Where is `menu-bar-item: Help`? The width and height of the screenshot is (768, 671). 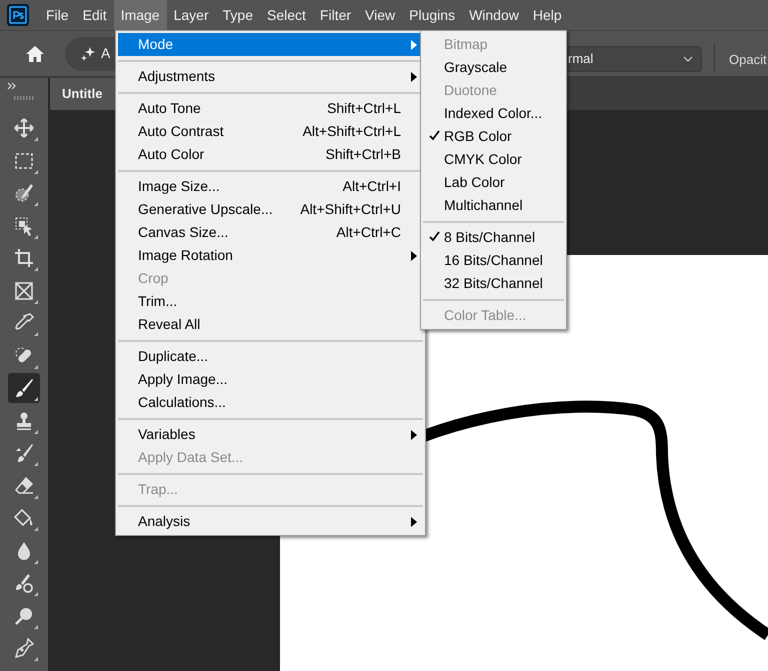
menu-bar-item: Help is located at coordinates (547, 15).